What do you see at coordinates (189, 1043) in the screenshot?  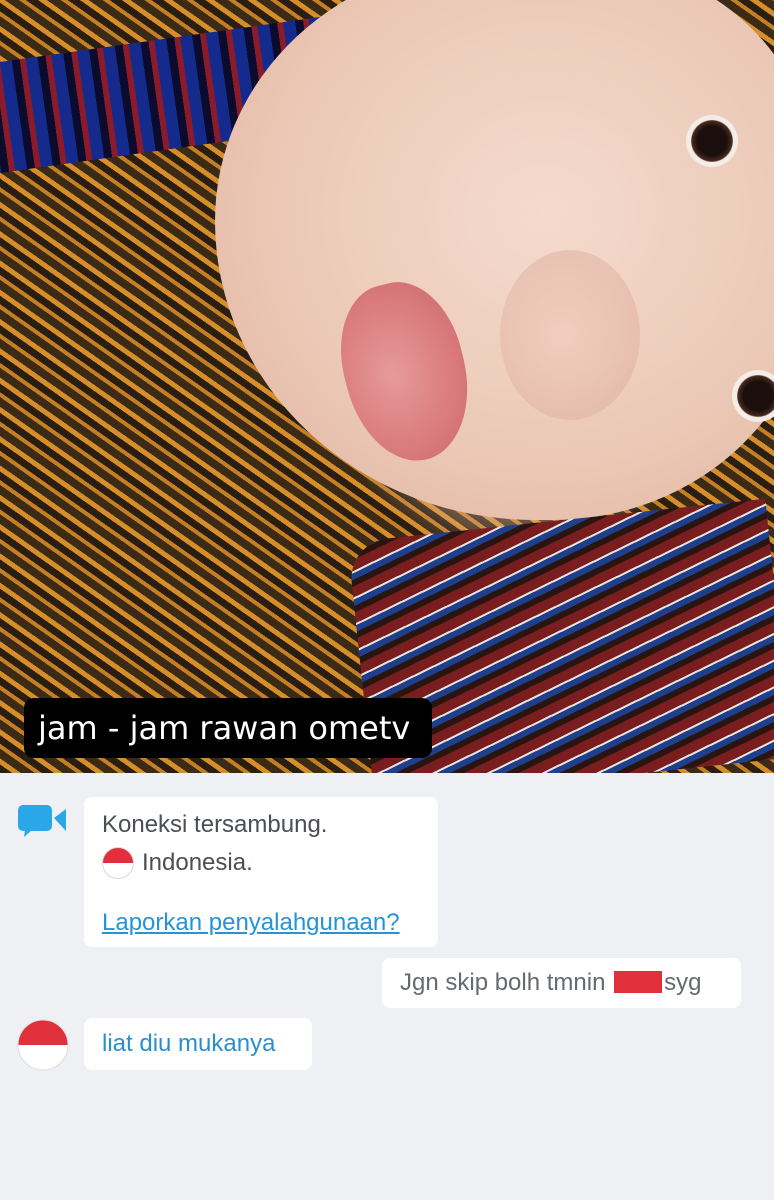 I see `incoming-message-text: liat diu mukanya` at bounding box center [189, 1043].